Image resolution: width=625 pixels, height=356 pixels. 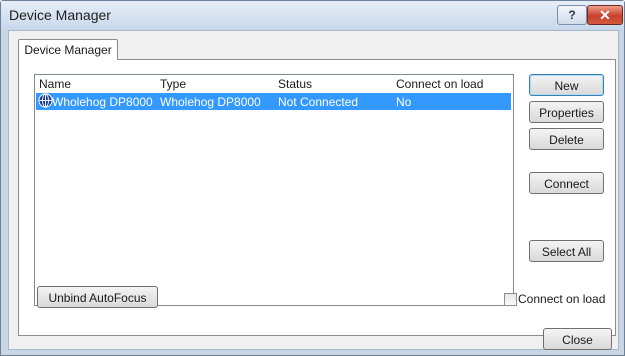 I want to click on cell-status: Not Connected, so click(x=318, y=102).